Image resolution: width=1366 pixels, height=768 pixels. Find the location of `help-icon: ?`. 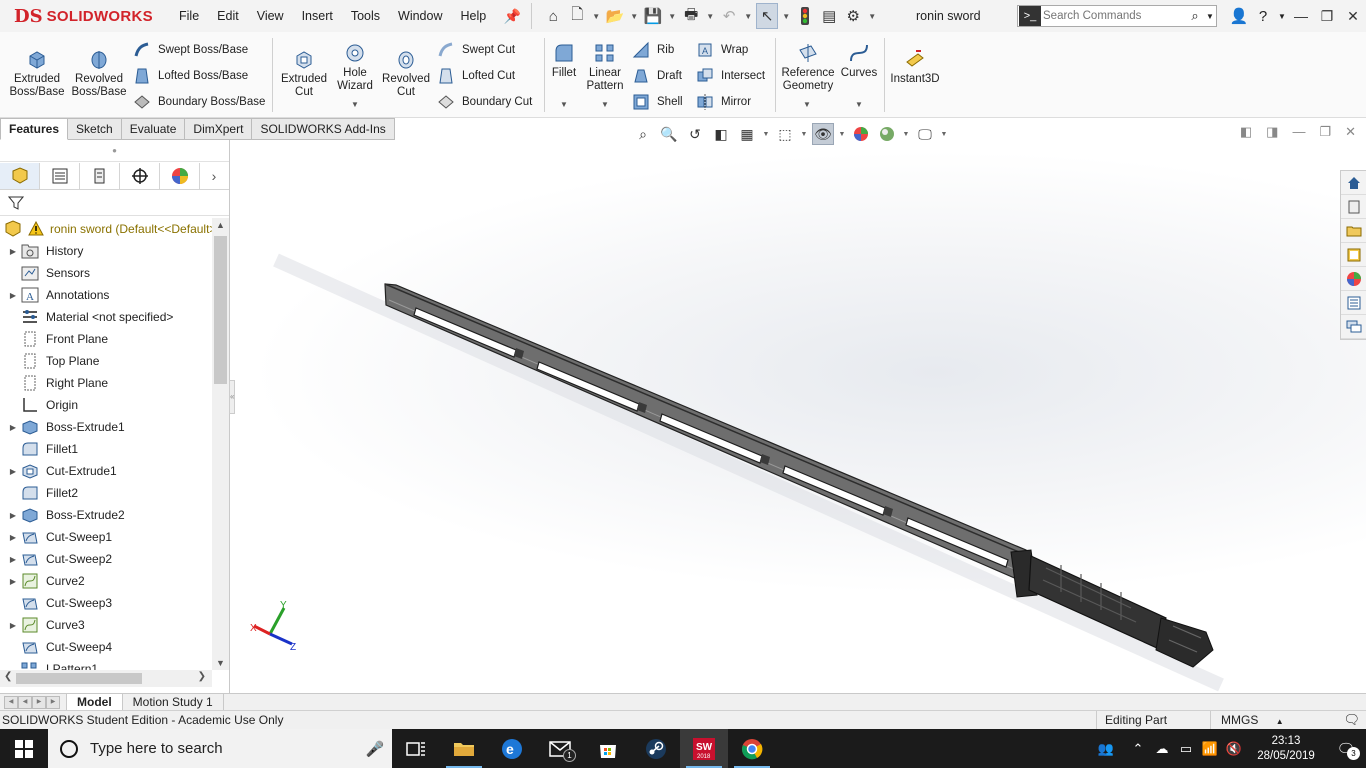

help-icon: ? is located at coordinates (1263, 16).